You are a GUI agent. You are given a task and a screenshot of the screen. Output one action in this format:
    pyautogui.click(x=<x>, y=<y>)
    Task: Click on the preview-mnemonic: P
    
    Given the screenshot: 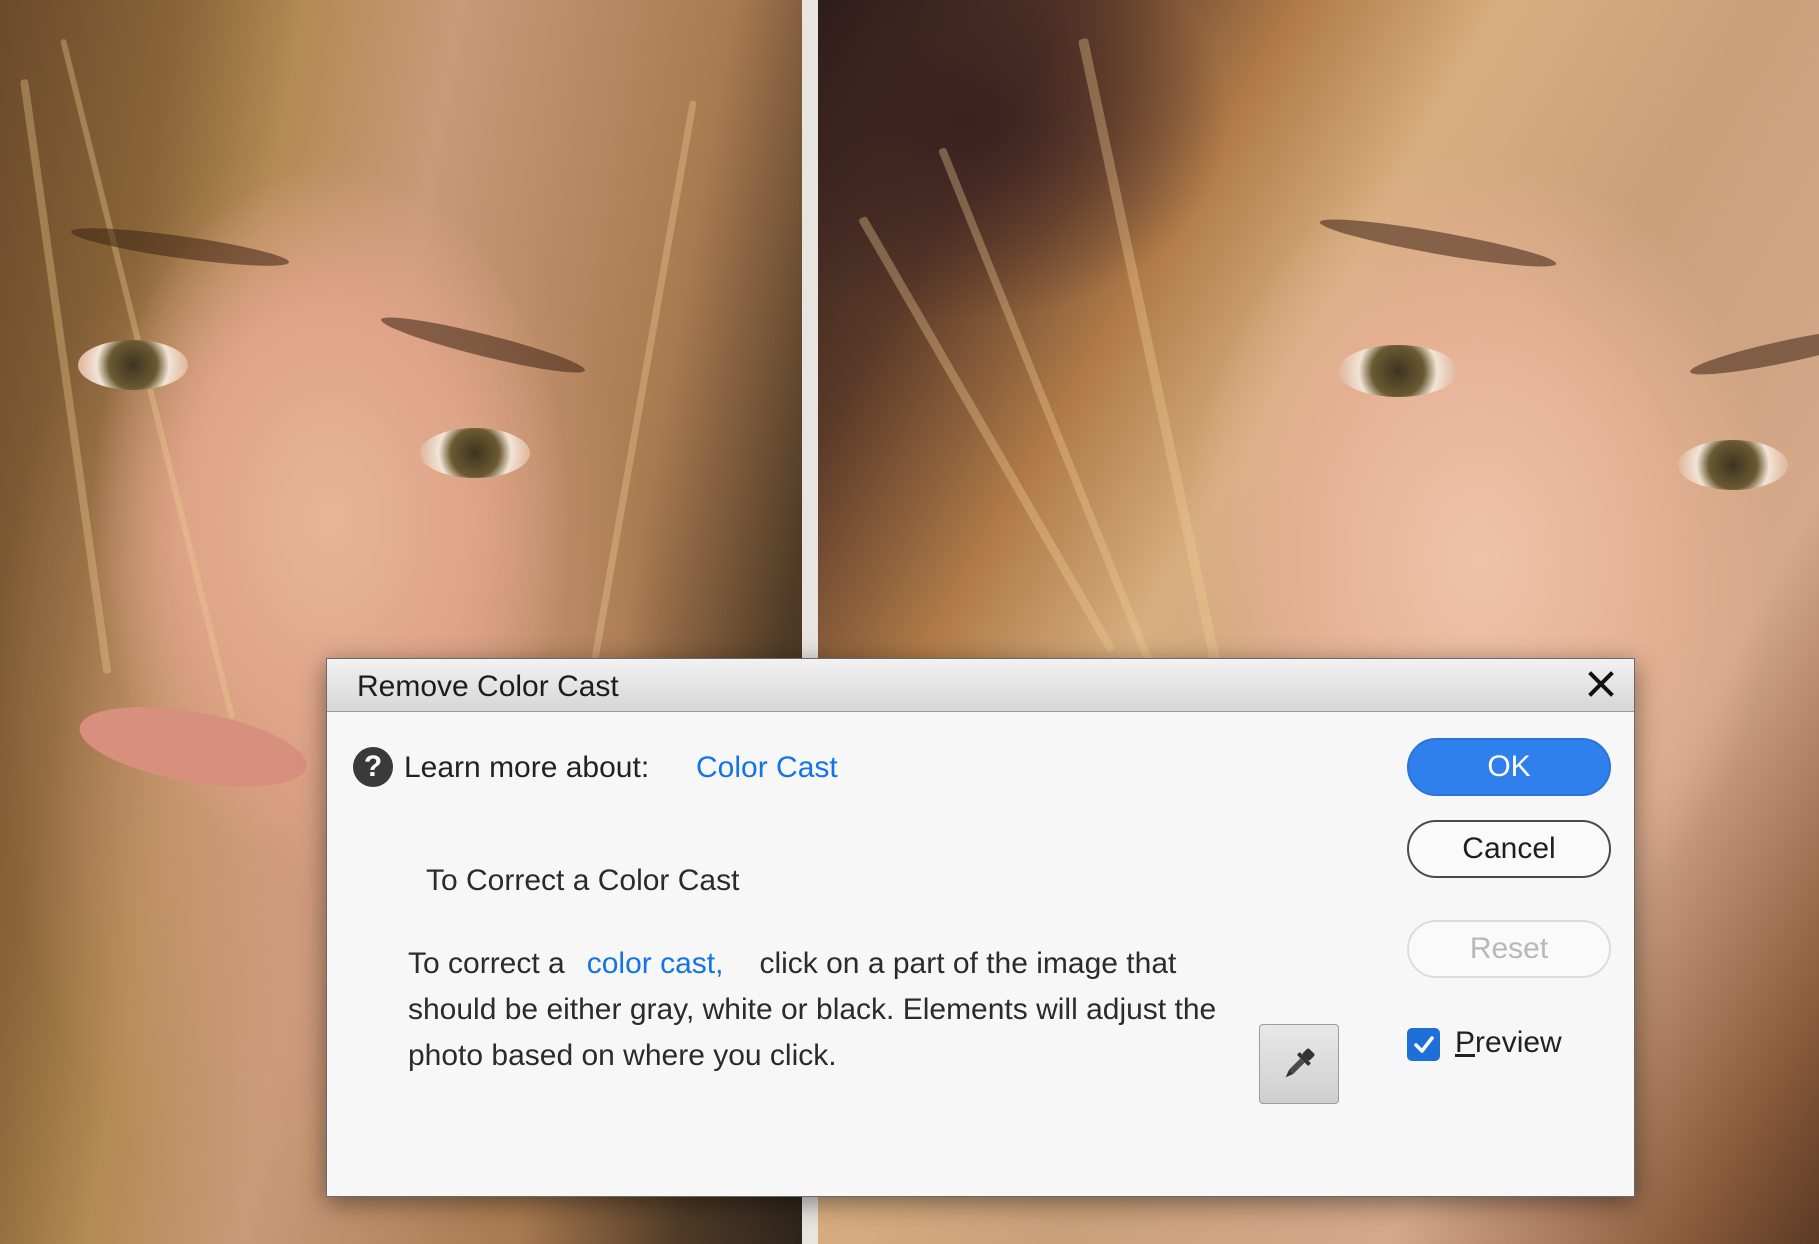 What is the action you would take?
    pyautogui.click(x=1465, y=1042)
    